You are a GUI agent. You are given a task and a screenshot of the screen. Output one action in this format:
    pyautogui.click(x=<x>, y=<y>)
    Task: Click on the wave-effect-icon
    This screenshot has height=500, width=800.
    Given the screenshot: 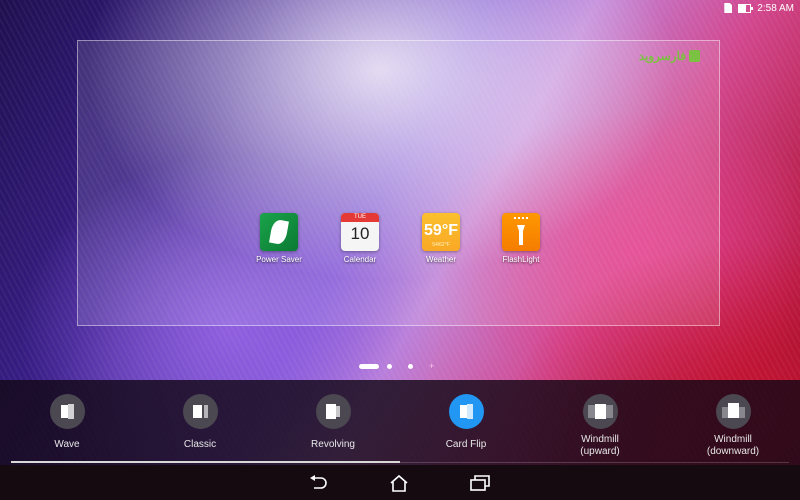 What is the action you would take?
    pyautogui.click(x=67, y=411)
    